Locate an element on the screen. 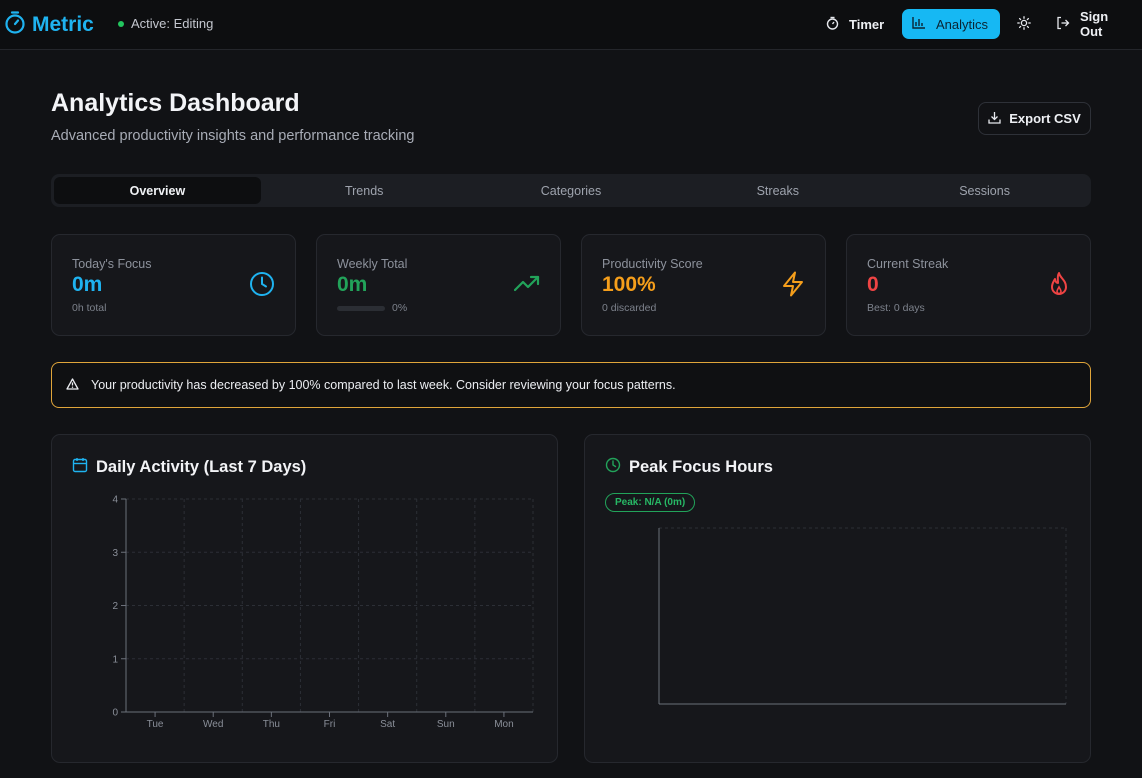 The image size is (1142, 778). tab-trends: Trends is located at coordinates (364, 190).